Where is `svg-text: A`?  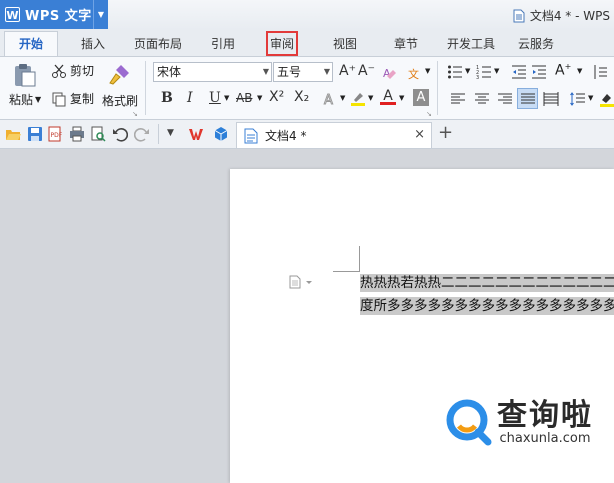
svg-text: A is located at coordinates (328, 100).